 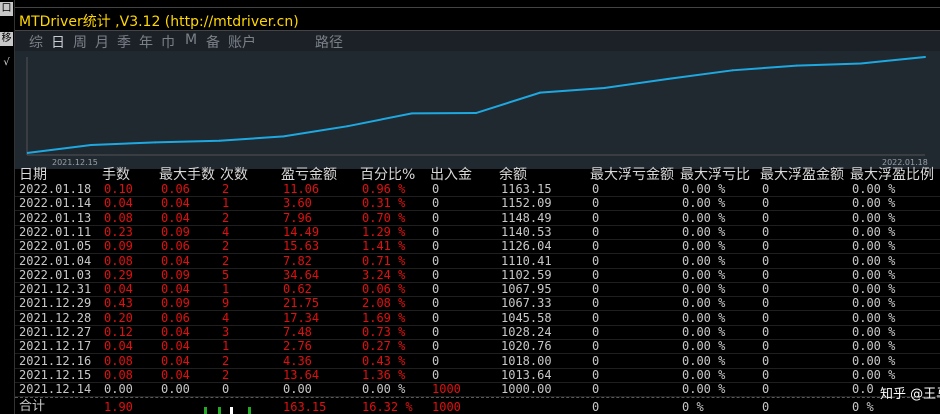 What do you see at coordinates (80, 42) in the screenshot?
I see `tab-week: 周` at bounding box center [80, 42].